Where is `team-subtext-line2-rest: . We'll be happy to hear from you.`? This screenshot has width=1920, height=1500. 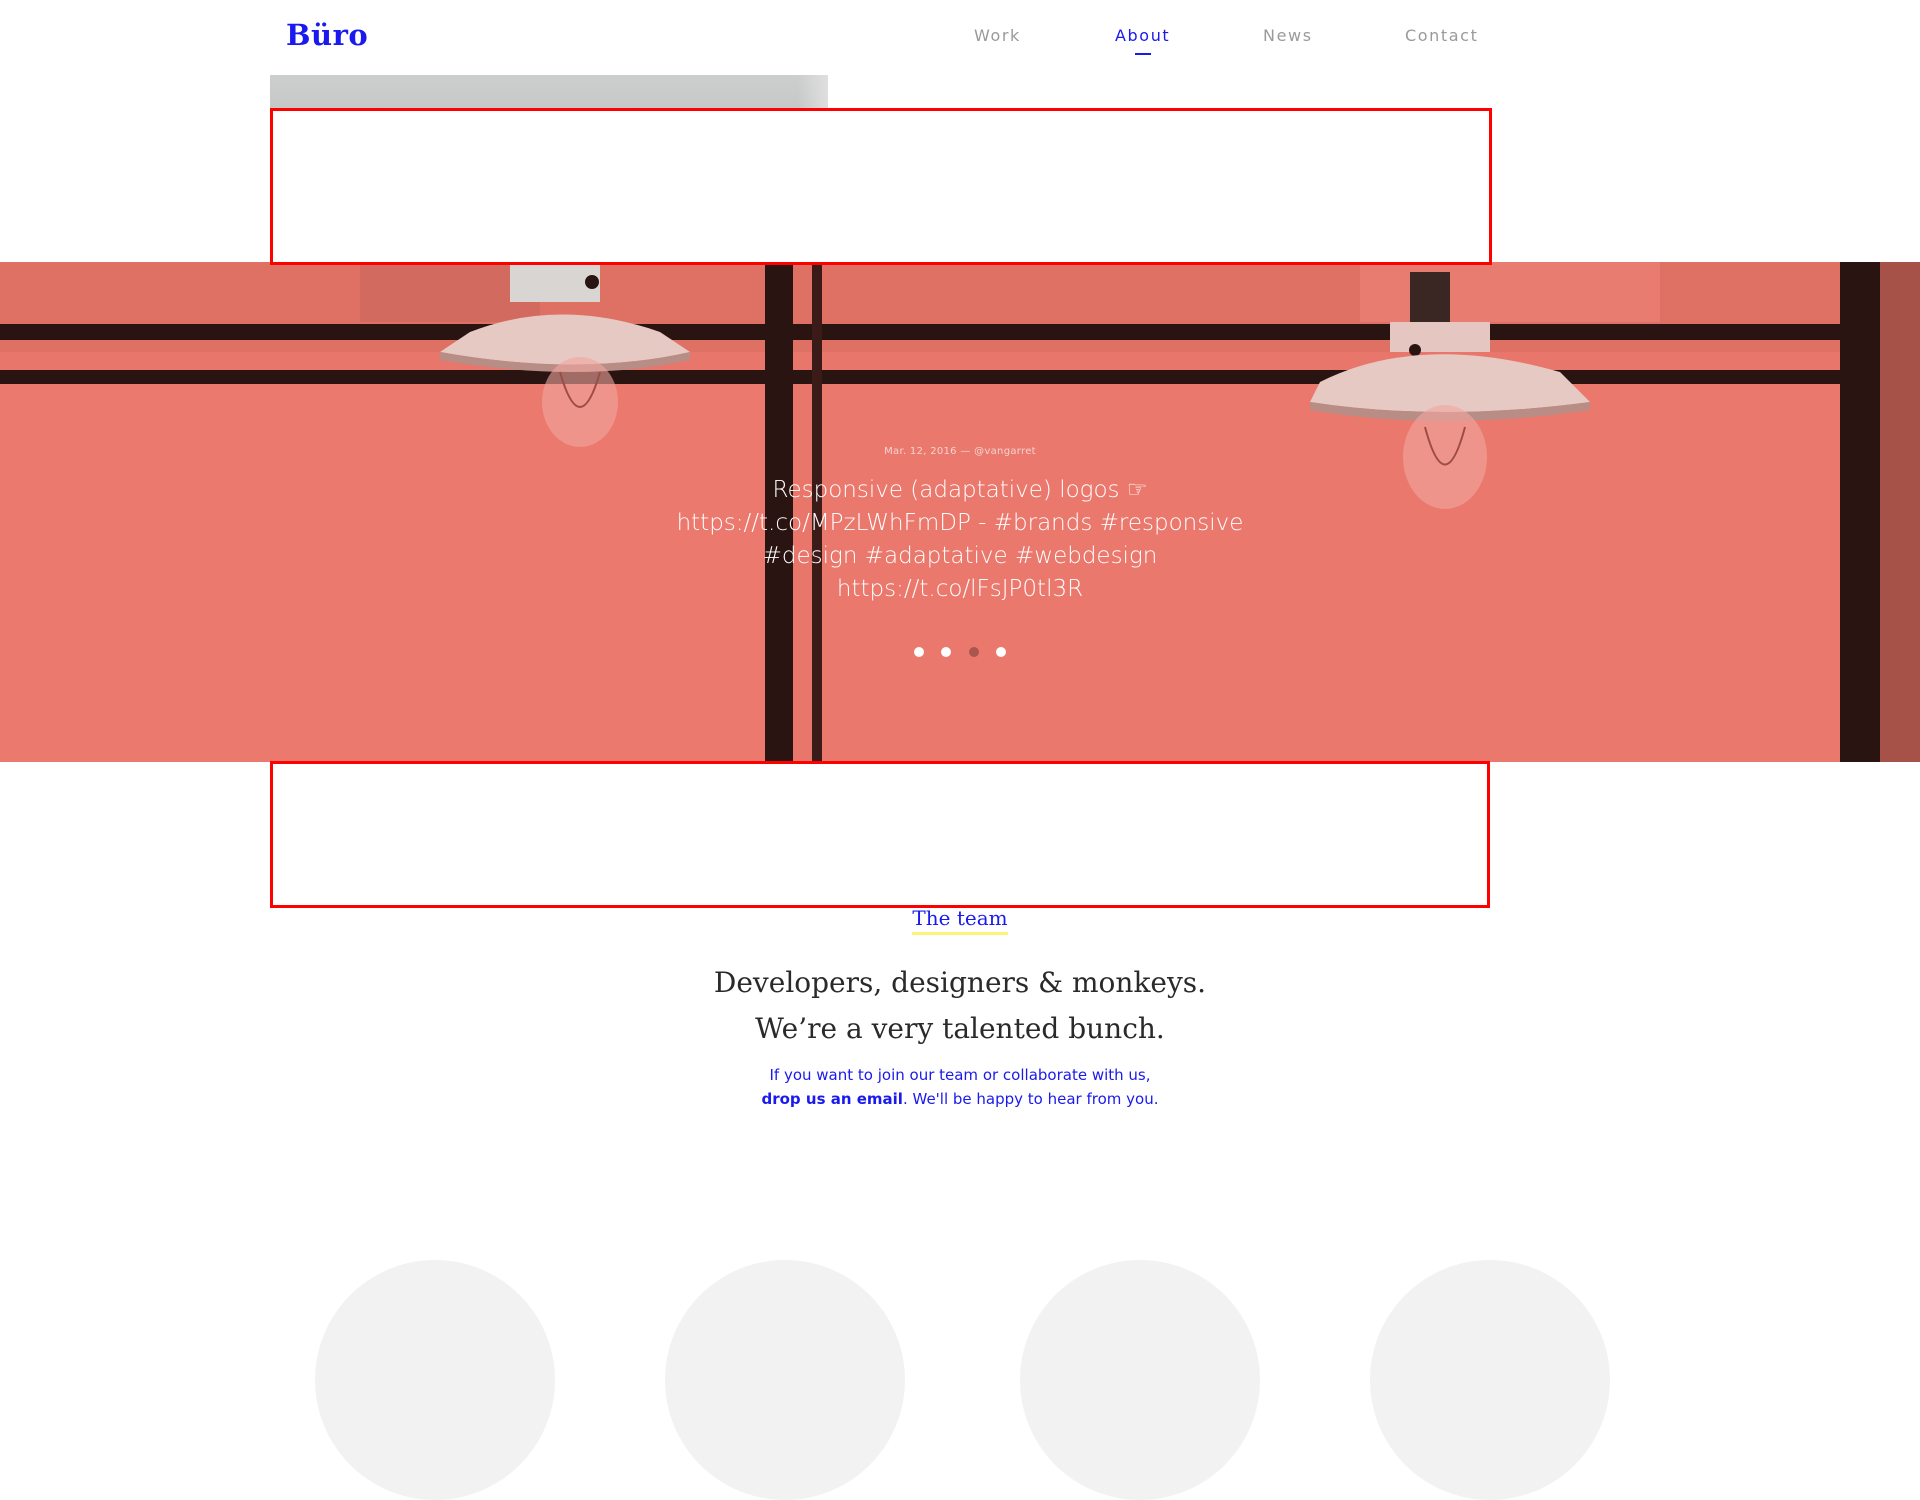 team-subtext-line2-rest: . We'll be happy to hear from you. is located at coordinates (1030, 1099).